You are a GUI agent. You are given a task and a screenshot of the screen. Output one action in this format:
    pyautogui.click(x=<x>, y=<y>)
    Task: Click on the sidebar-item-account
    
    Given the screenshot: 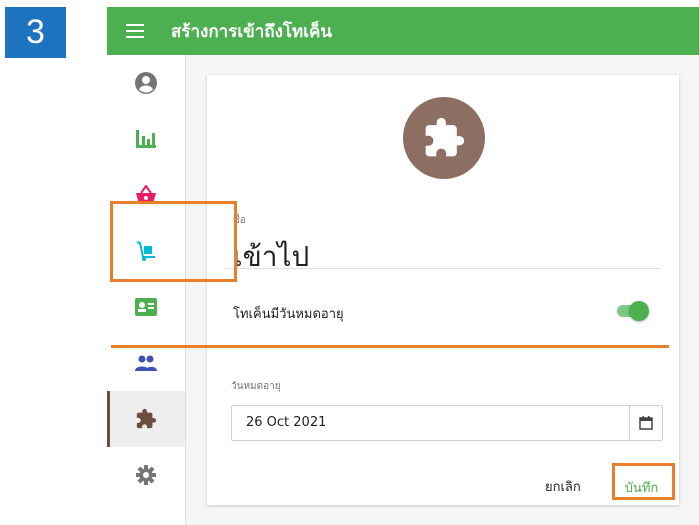 What is the action you would take?
    pyautogui.click(x=146, y=83)
    